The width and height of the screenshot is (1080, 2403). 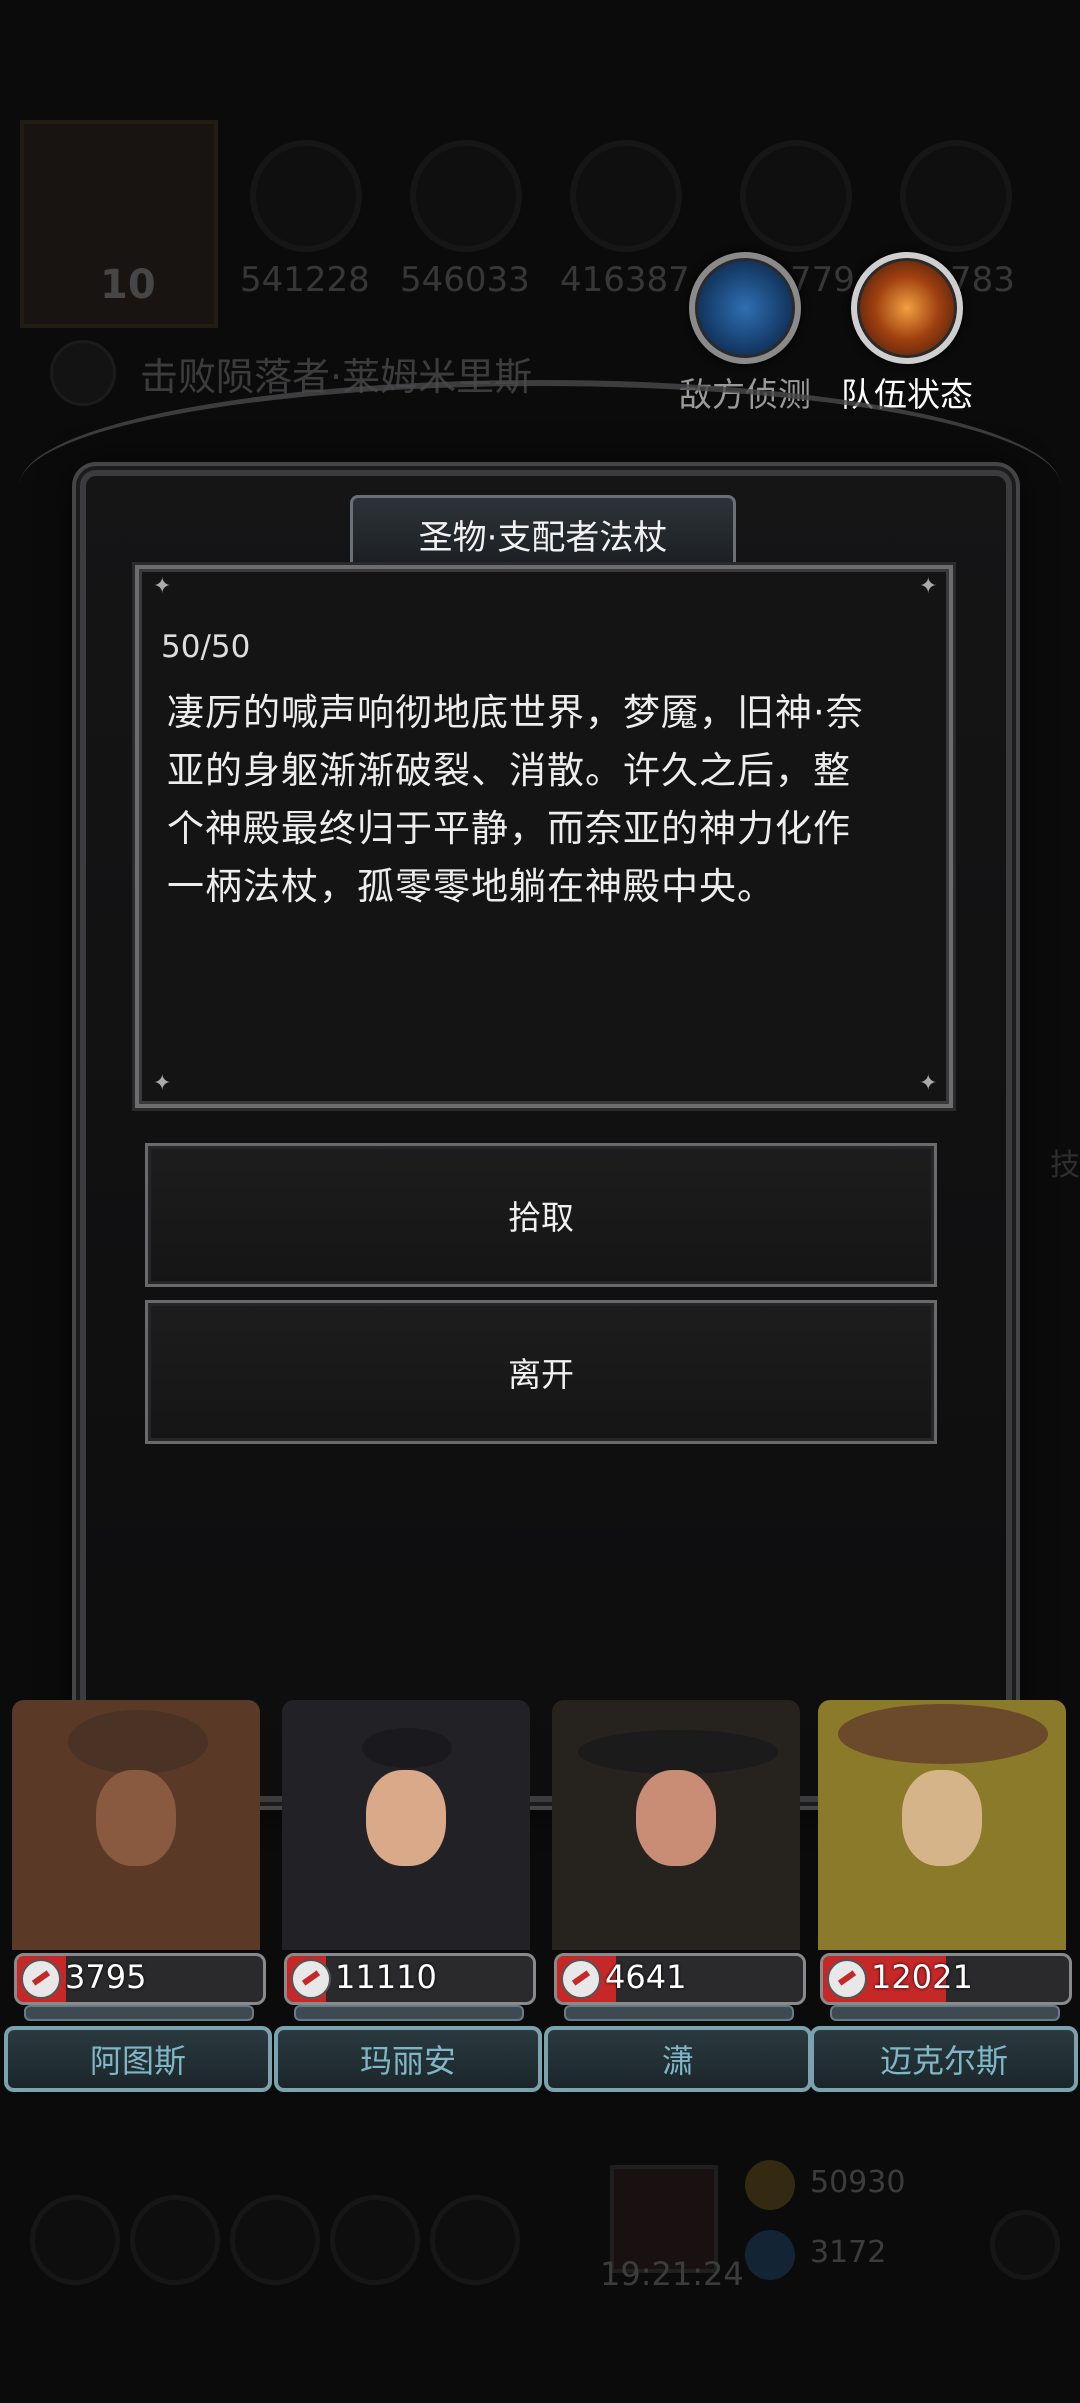 I want to click on fire-icon, so click(x=907, y=308).